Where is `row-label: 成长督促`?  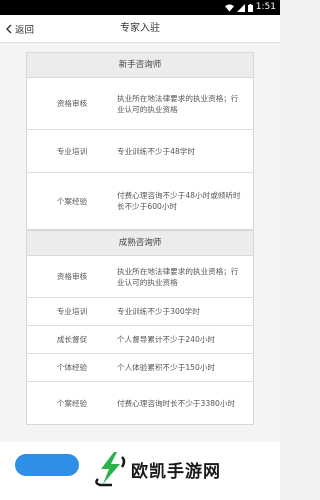
row-label: 成长督促 is located at coordinates (72, 339).